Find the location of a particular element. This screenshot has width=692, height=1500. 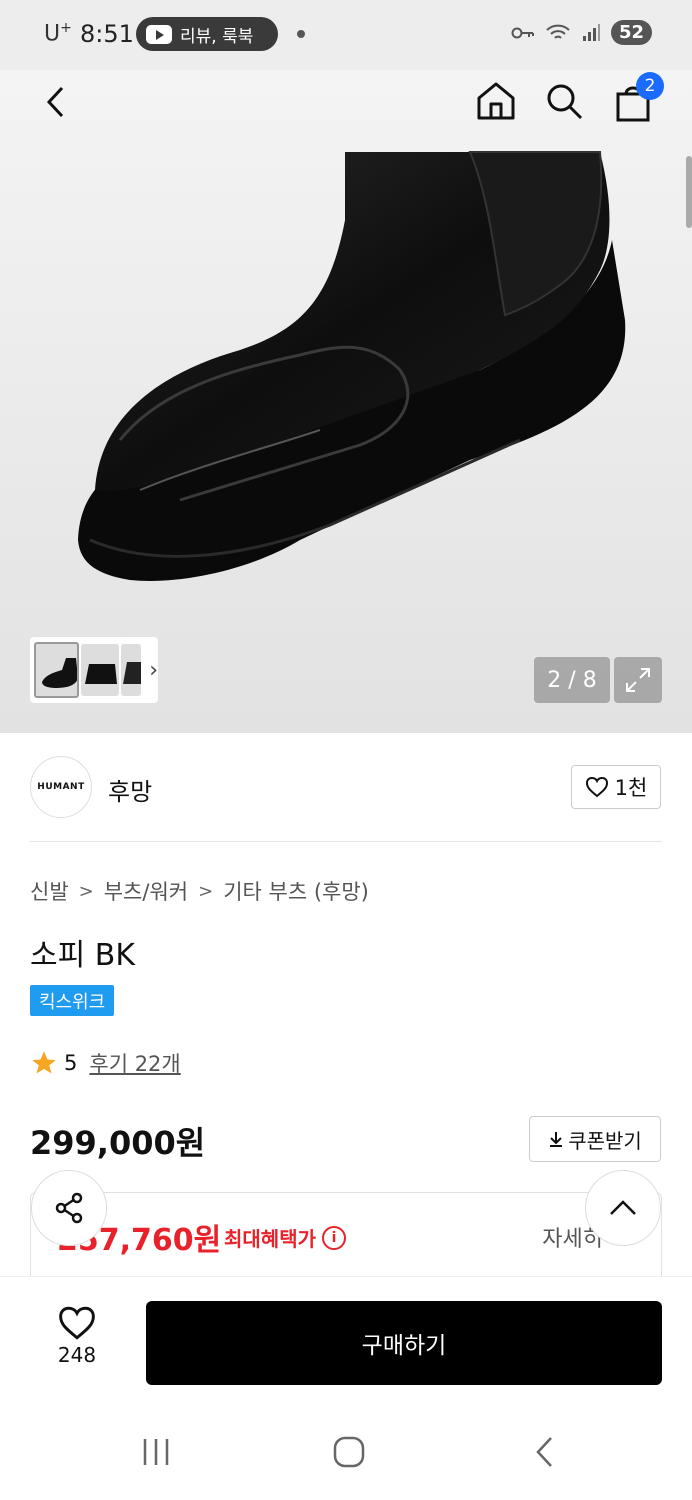

media-notification-text: 리뷰, 룩북 is located at coordinates (217, 36).